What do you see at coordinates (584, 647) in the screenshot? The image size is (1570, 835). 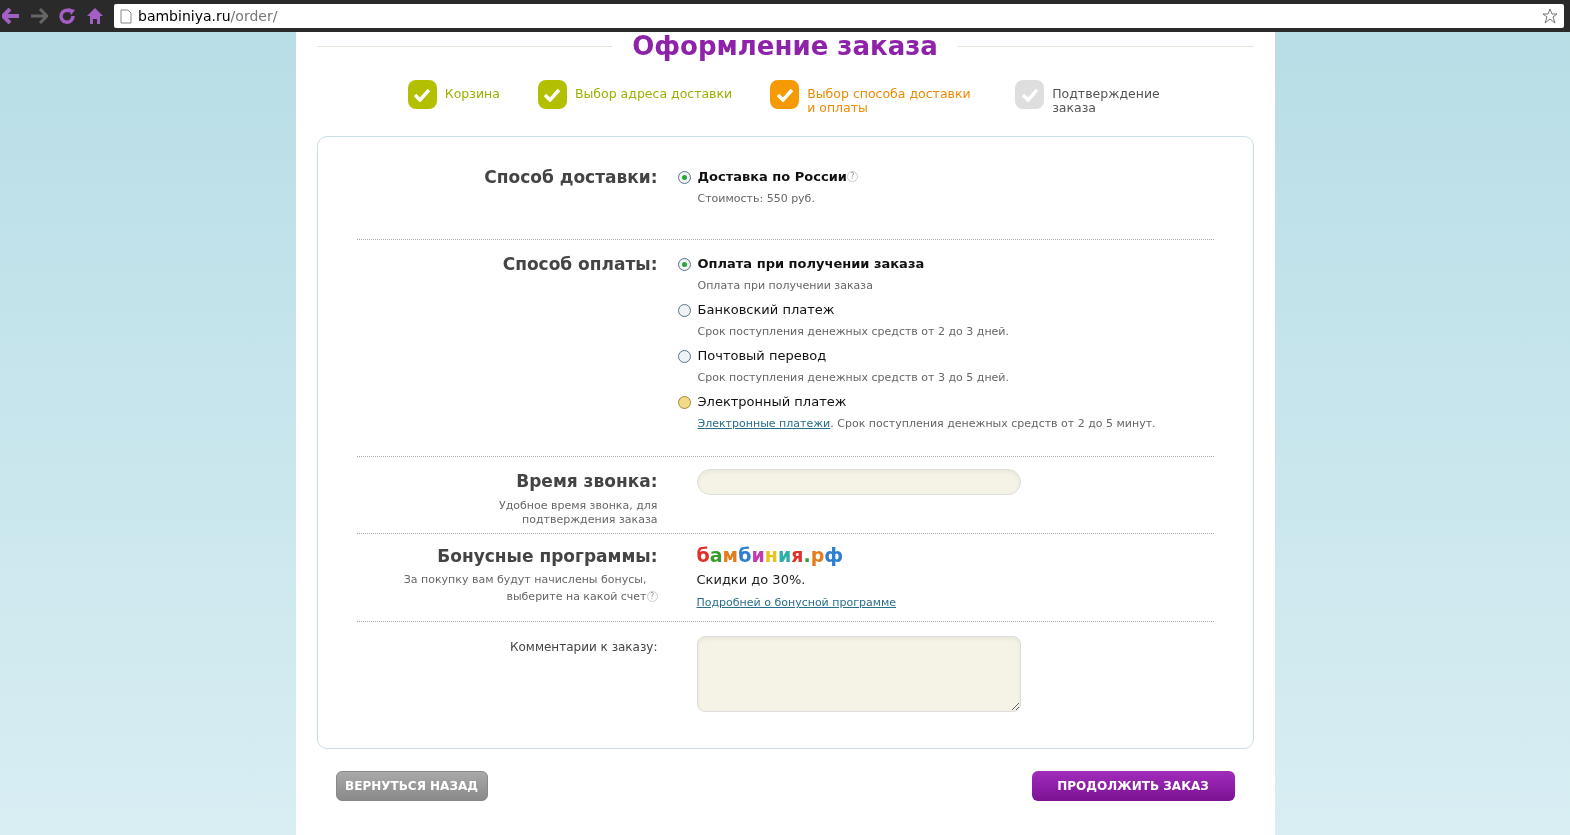 I see `comment-label: Комментарии к заказу:` at bounding box center [584, 647].